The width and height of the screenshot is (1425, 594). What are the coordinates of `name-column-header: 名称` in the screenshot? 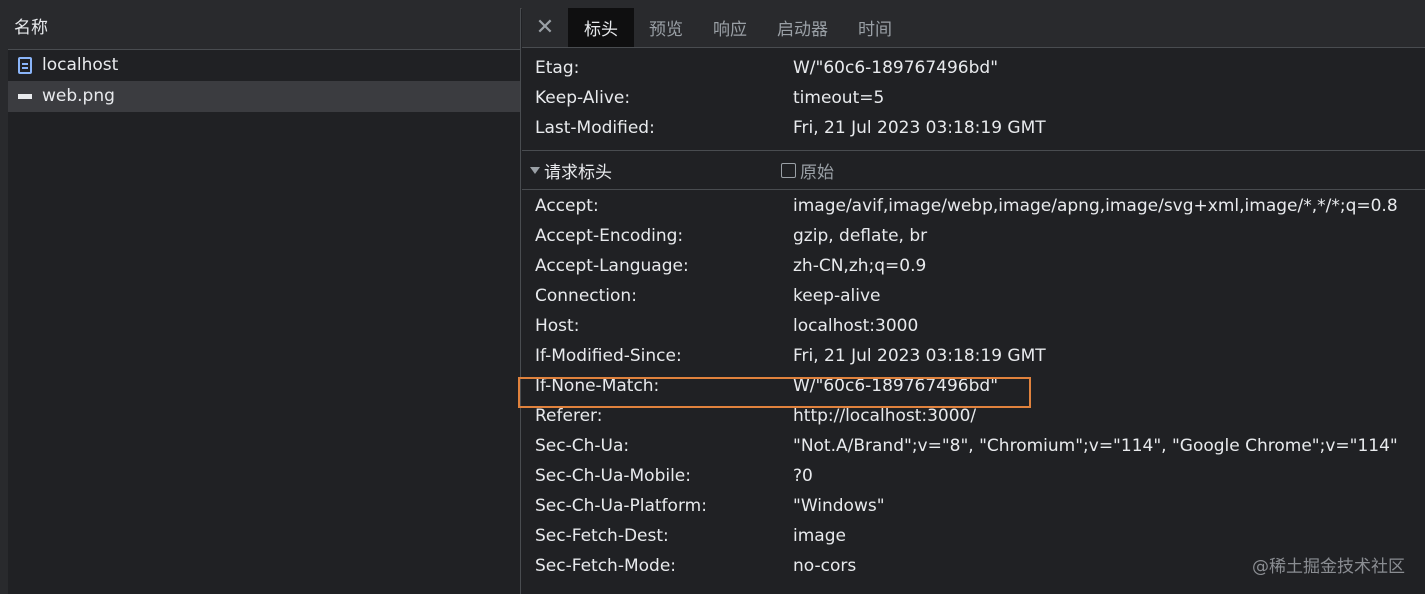 It's located at (264, 29).